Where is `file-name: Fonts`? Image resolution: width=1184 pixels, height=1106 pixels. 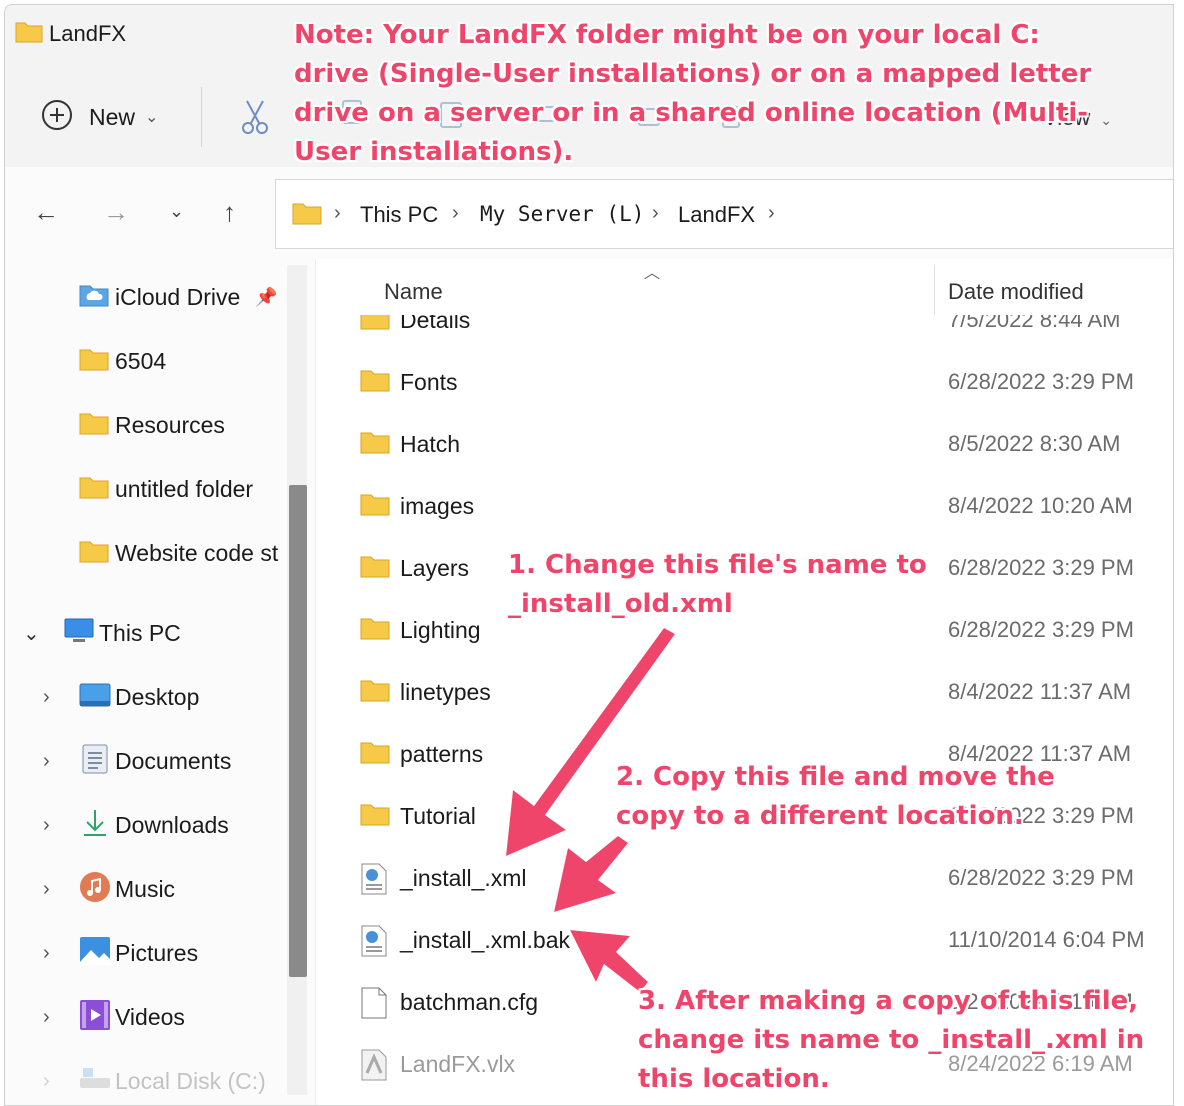
file-name: Fonts is located at coordinates (429, 382).